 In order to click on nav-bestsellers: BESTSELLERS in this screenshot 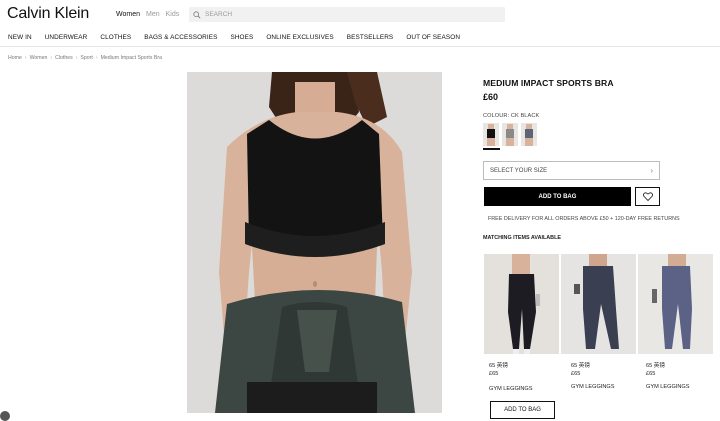, I will do `click(370, 37)`.